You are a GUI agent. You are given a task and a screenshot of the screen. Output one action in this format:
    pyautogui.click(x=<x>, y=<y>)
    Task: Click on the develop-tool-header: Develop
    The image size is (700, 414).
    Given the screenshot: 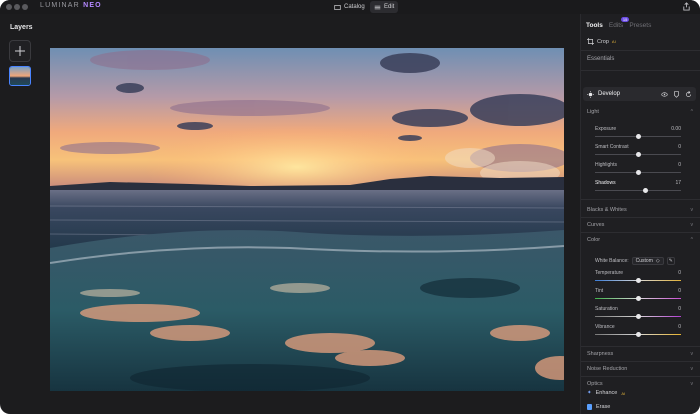 What is the action you would take?
    pyautogui.click(x=639, y=94)
    